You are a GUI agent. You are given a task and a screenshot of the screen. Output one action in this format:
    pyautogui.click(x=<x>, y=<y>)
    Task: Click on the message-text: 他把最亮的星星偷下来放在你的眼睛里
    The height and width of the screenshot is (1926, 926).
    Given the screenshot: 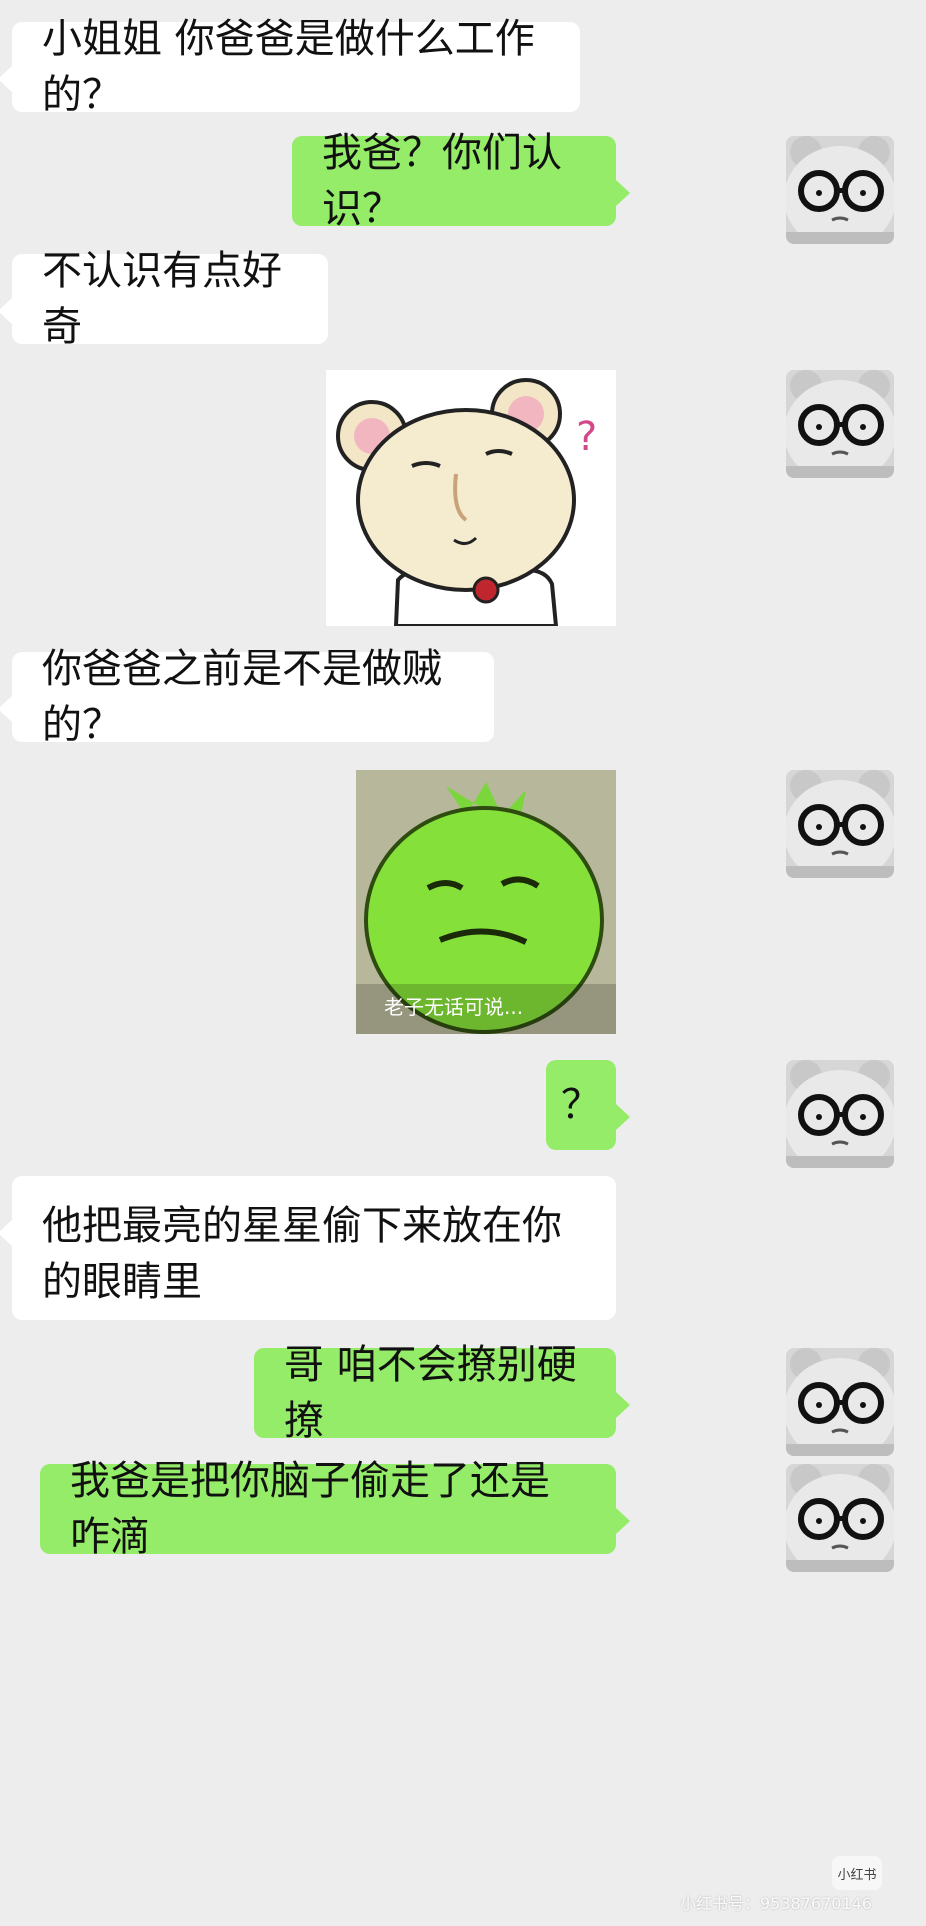 What is the action you would take?
    pyautogui.click(x=302, y=1254)
    